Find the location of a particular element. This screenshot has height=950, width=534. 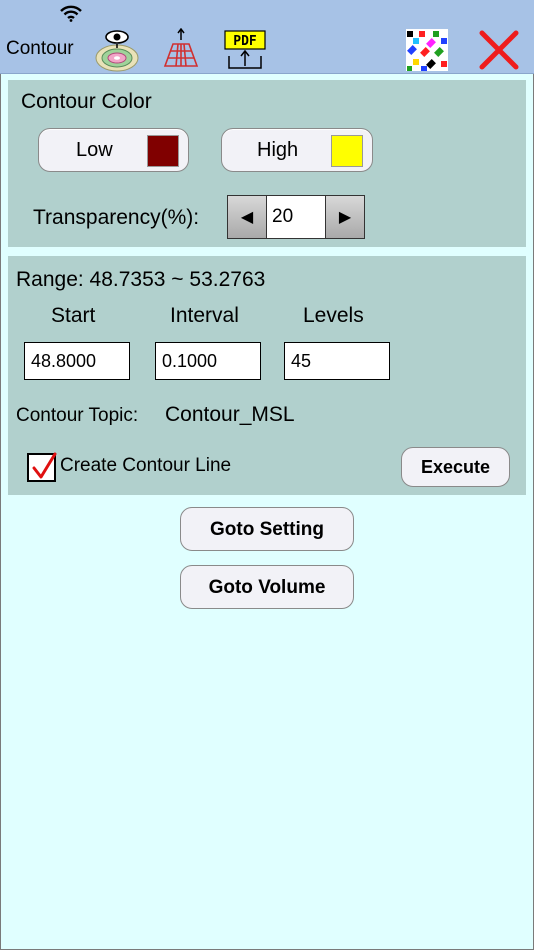

create-contour-line-label: Create Contour Line is located at coordinates (146, 465).